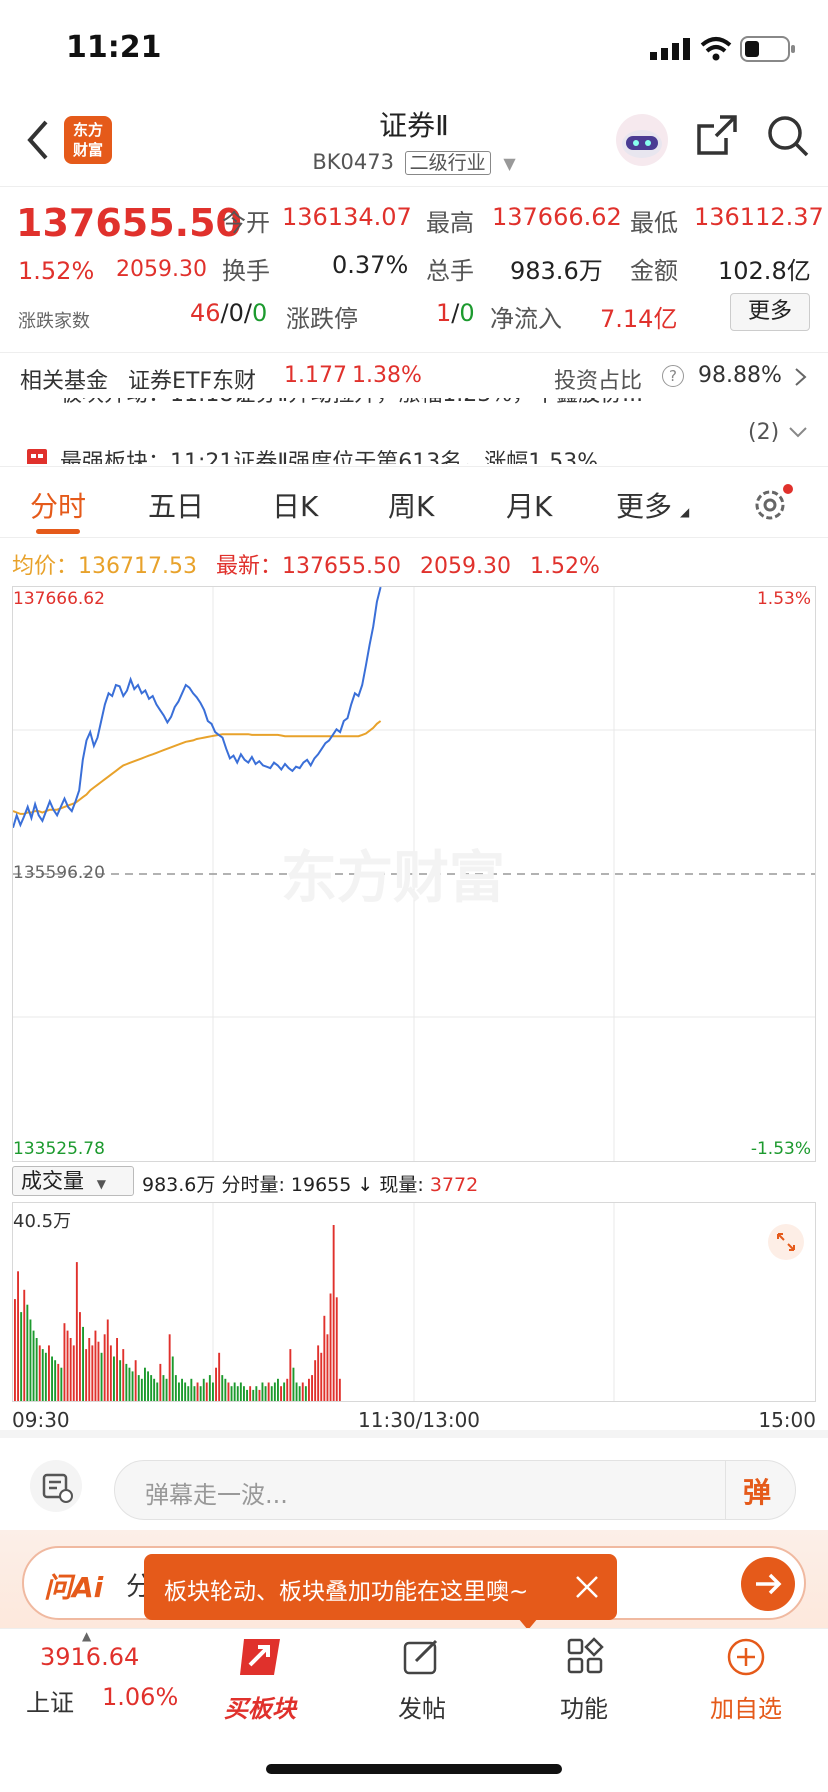 The height and width of the screenshot is (1792, 828). What do you see at coordinates (129, 223) in the screenshot?
I see `last-price: 137655.50` at bounding box center [129, 223].